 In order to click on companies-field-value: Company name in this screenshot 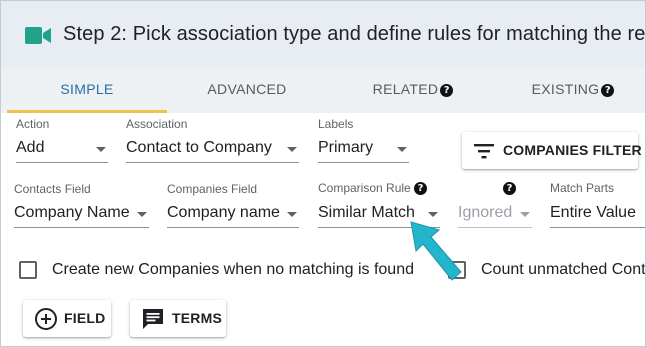, I will do `click(223, 212)`.